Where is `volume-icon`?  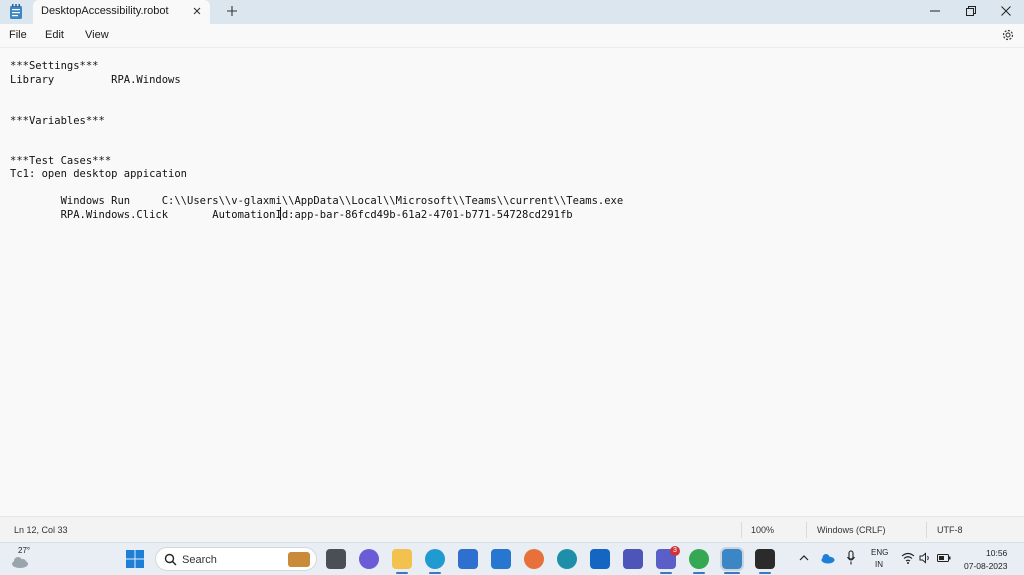
volume-icon is located at coordinates (925, 558).